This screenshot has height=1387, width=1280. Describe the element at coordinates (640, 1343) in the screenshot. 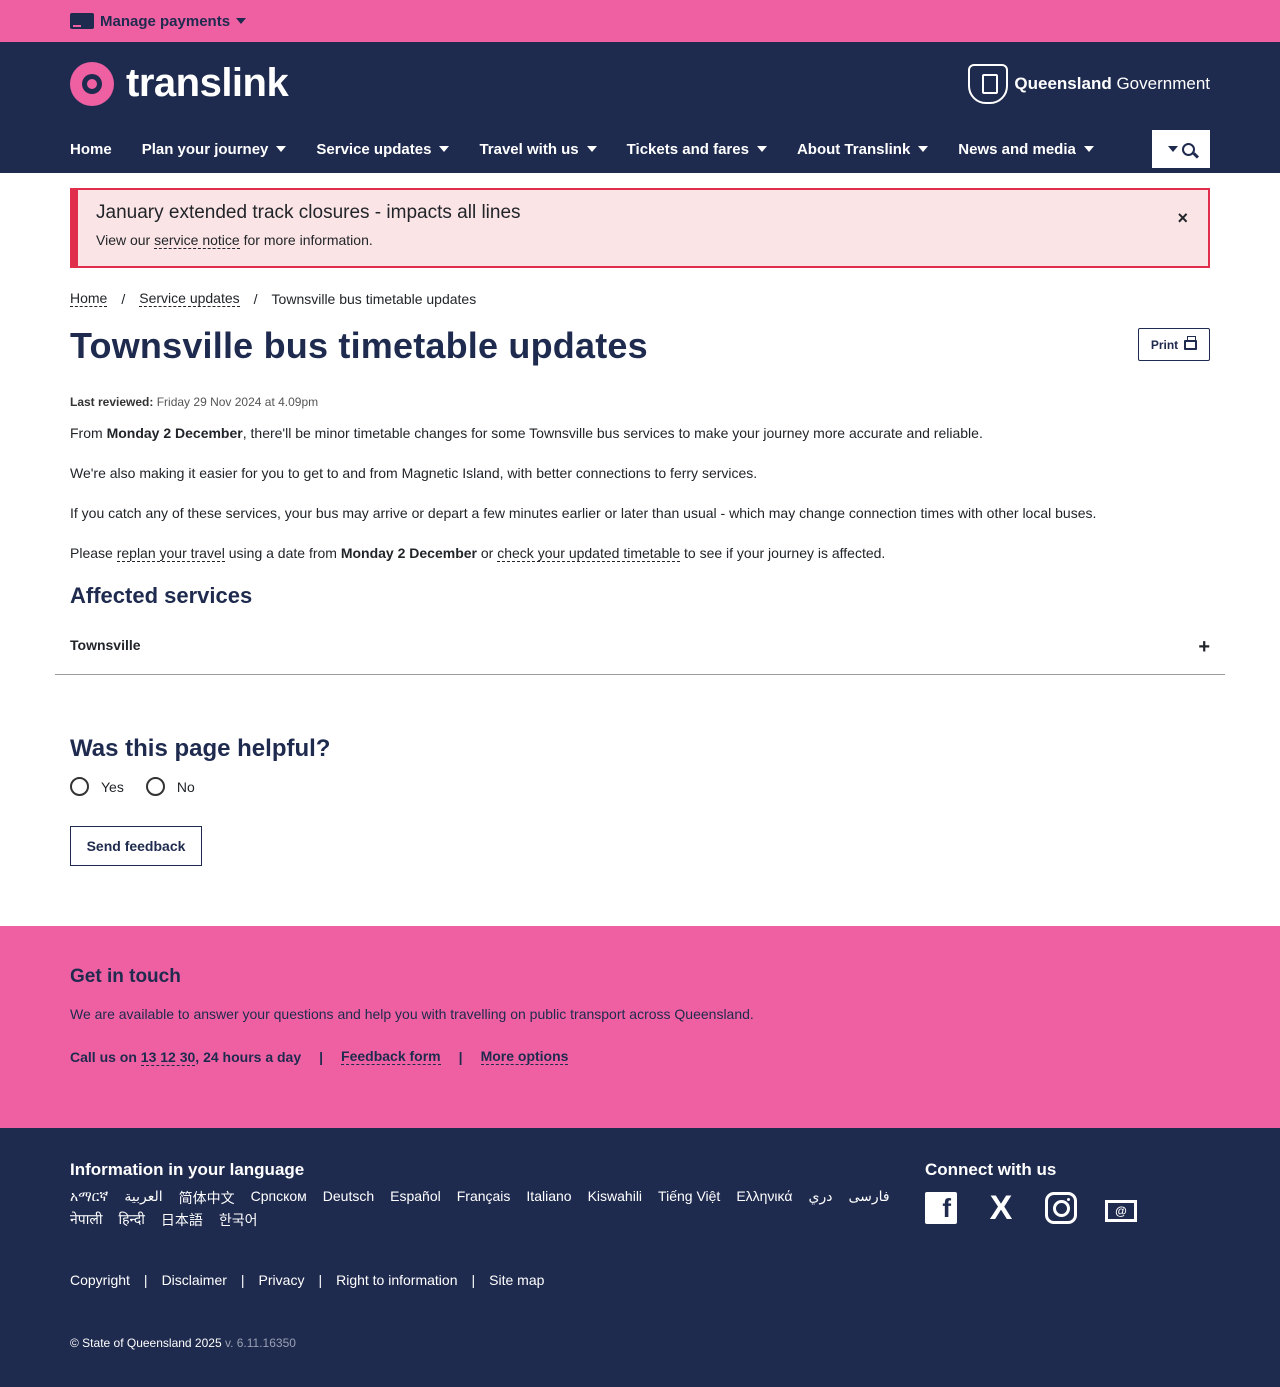

I see `copyright: © State of Queensland 2025 v. 6.11.16350` at that location.